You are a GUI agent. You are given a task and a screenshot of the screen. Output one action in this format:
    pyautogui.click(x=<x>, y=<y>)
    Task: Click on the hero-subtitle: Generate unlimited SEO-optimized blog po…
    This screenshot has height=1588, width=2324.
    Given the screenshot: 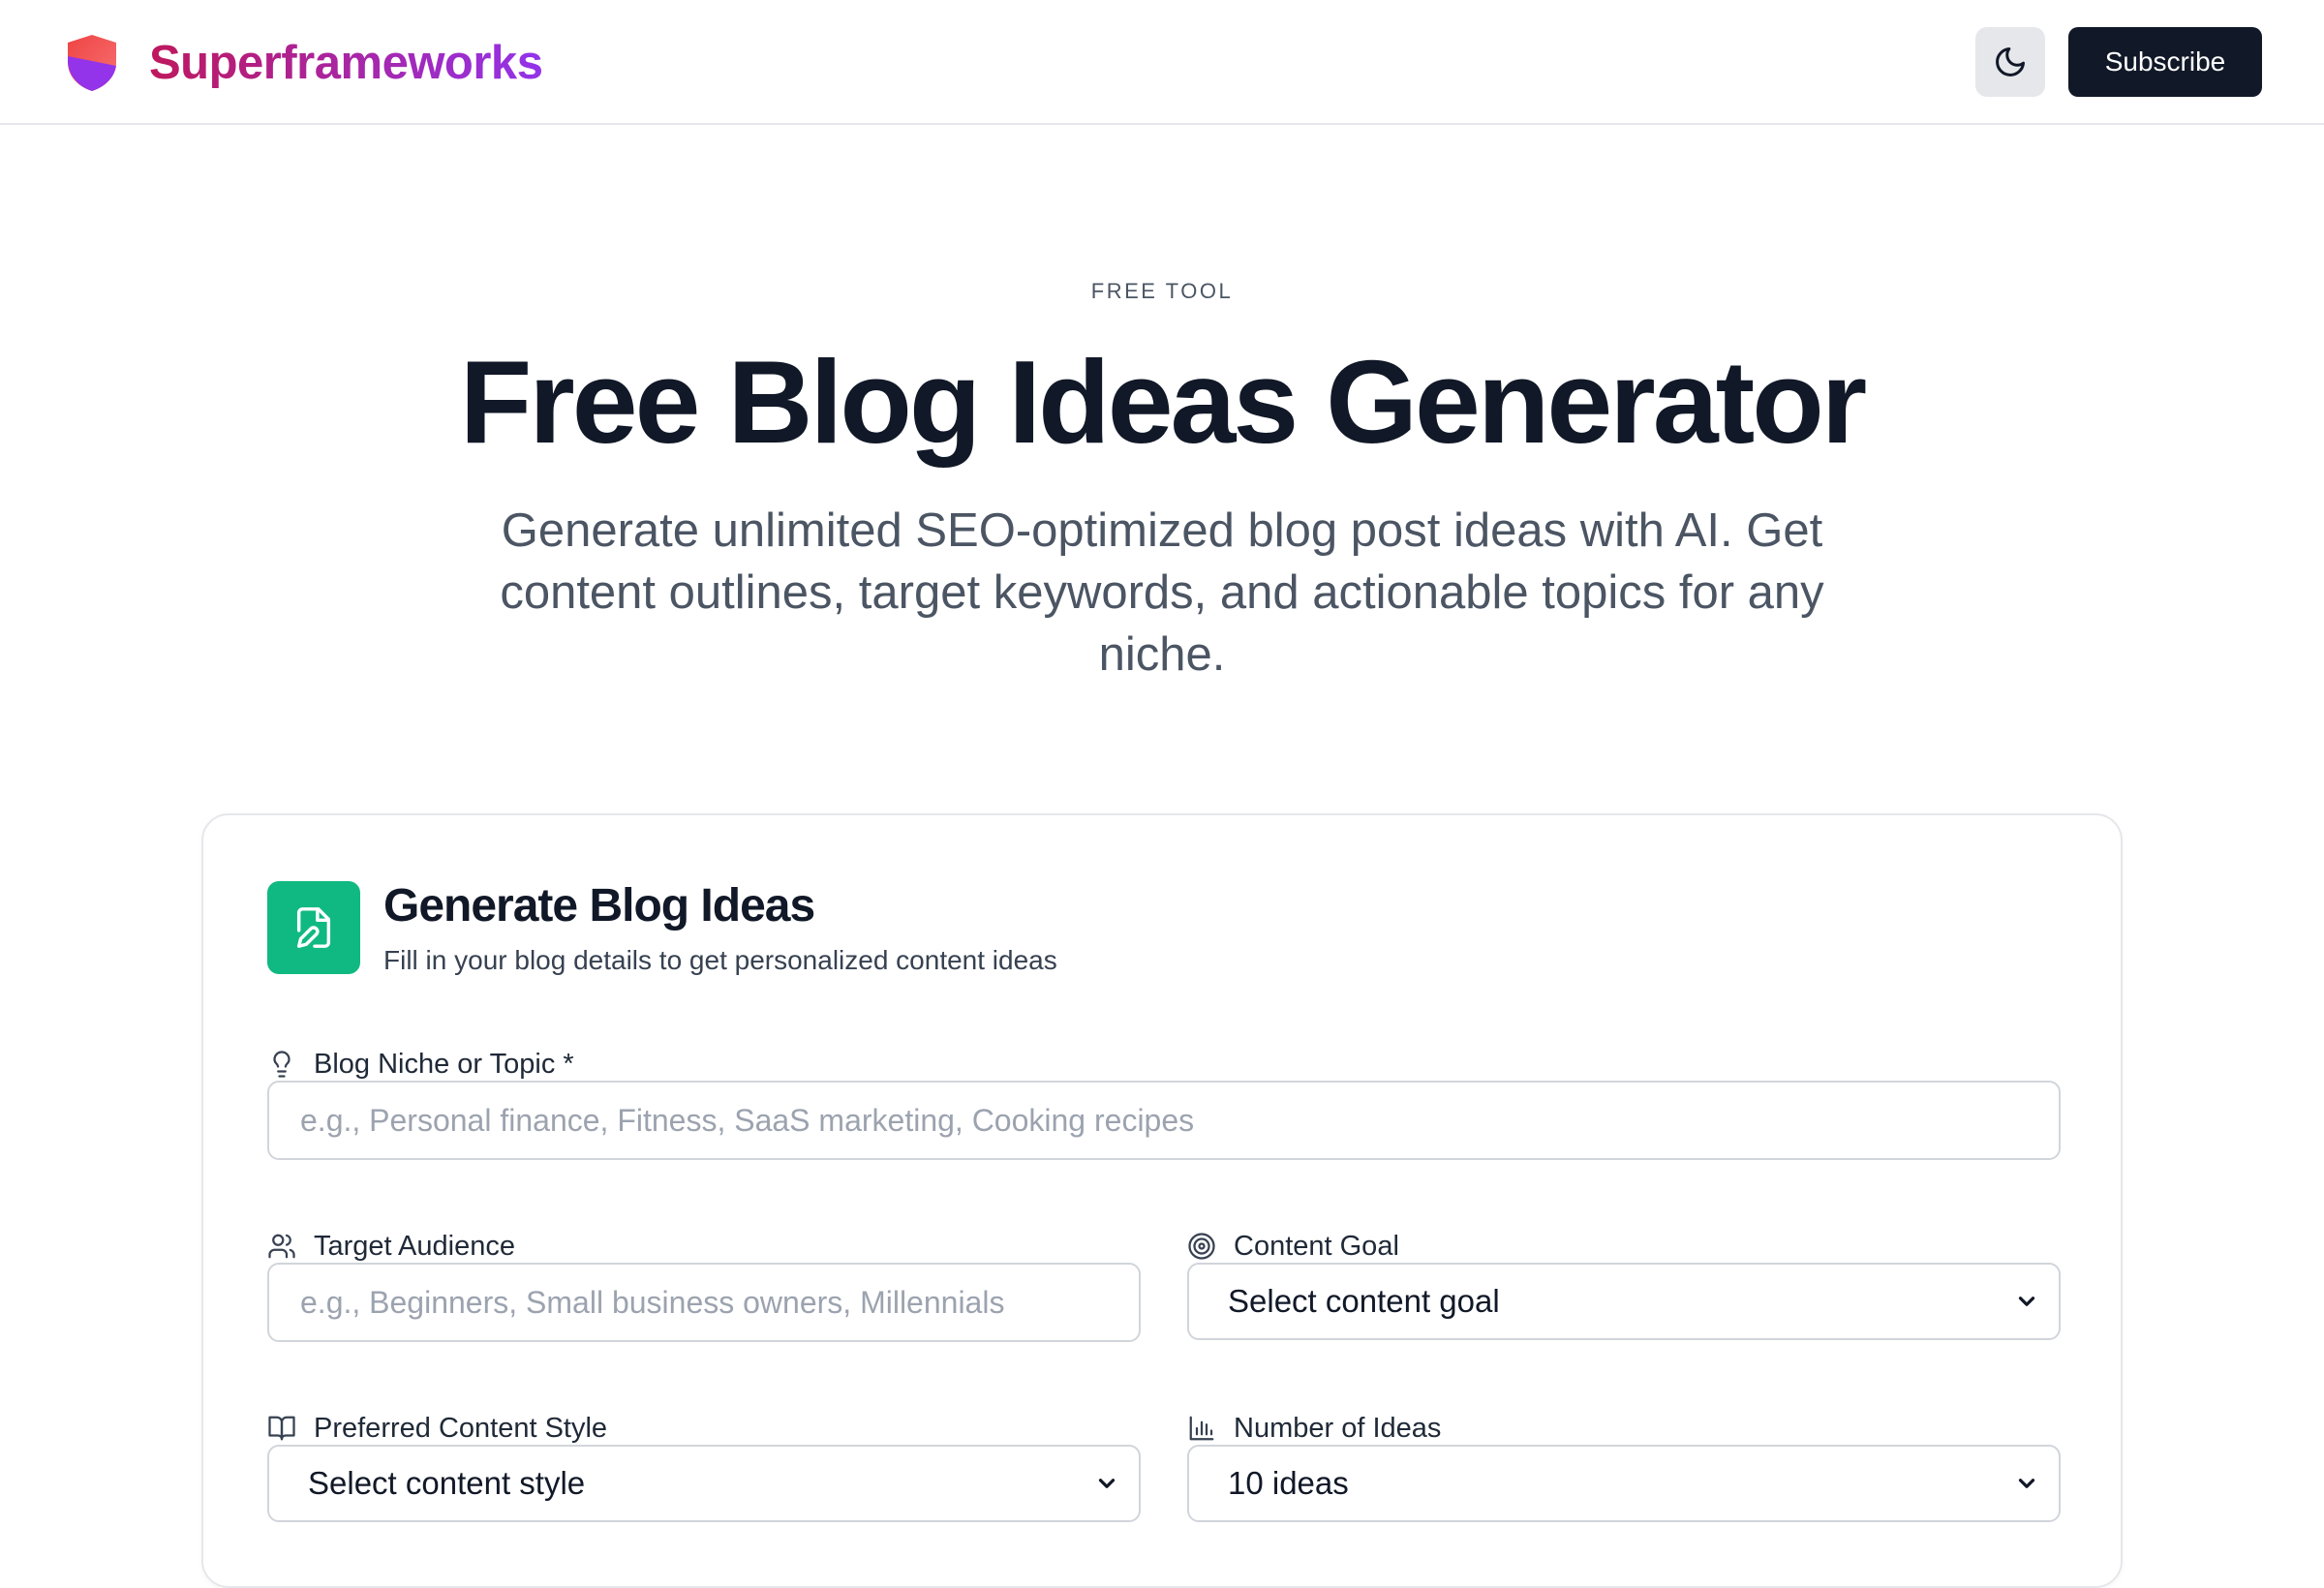 What is the action you would take?
    pyautogui.click(x=1162, y=592)
    